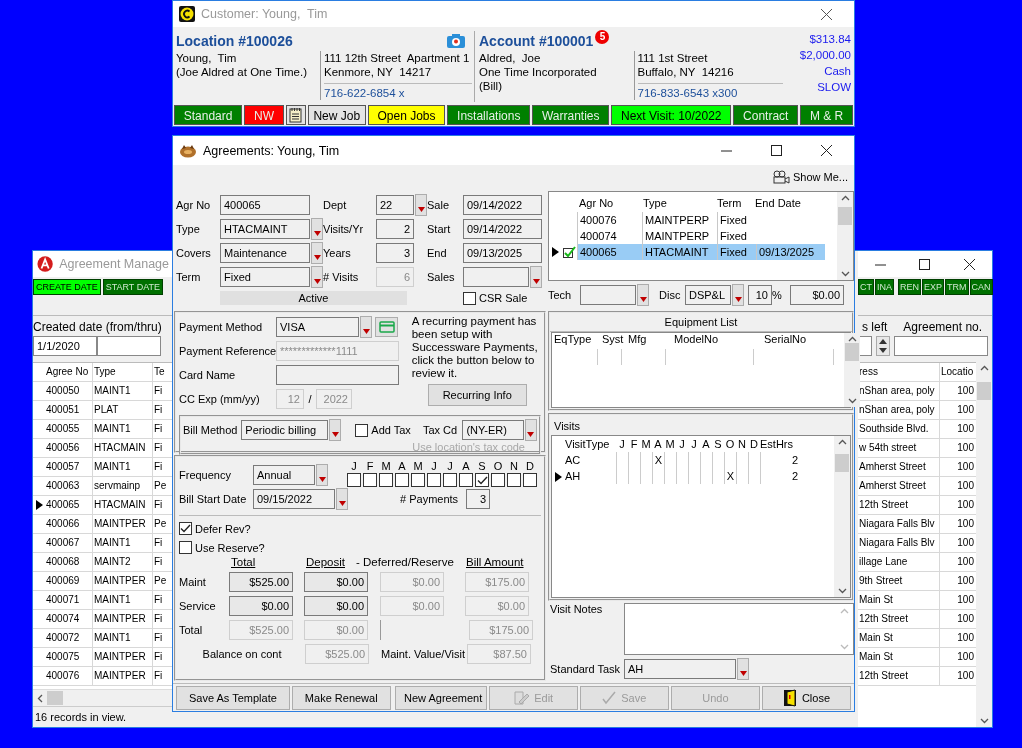 The width and height of the screenshot is (1022, 748). Describe the element at coordinates (265, 229) in the screenshot. I see `input-field: HTACMAINT` at that location.